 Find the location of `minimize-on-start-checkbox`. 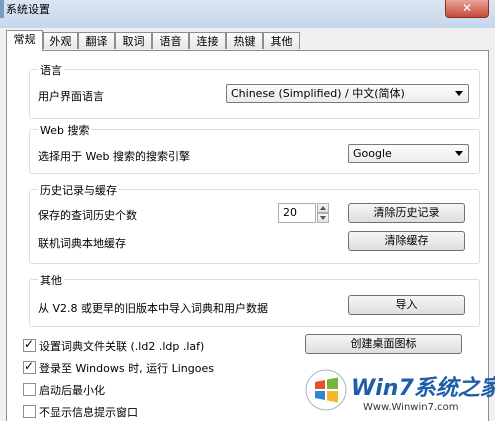

minimize-on-start-checkbox is located at coordinates (29, 389).